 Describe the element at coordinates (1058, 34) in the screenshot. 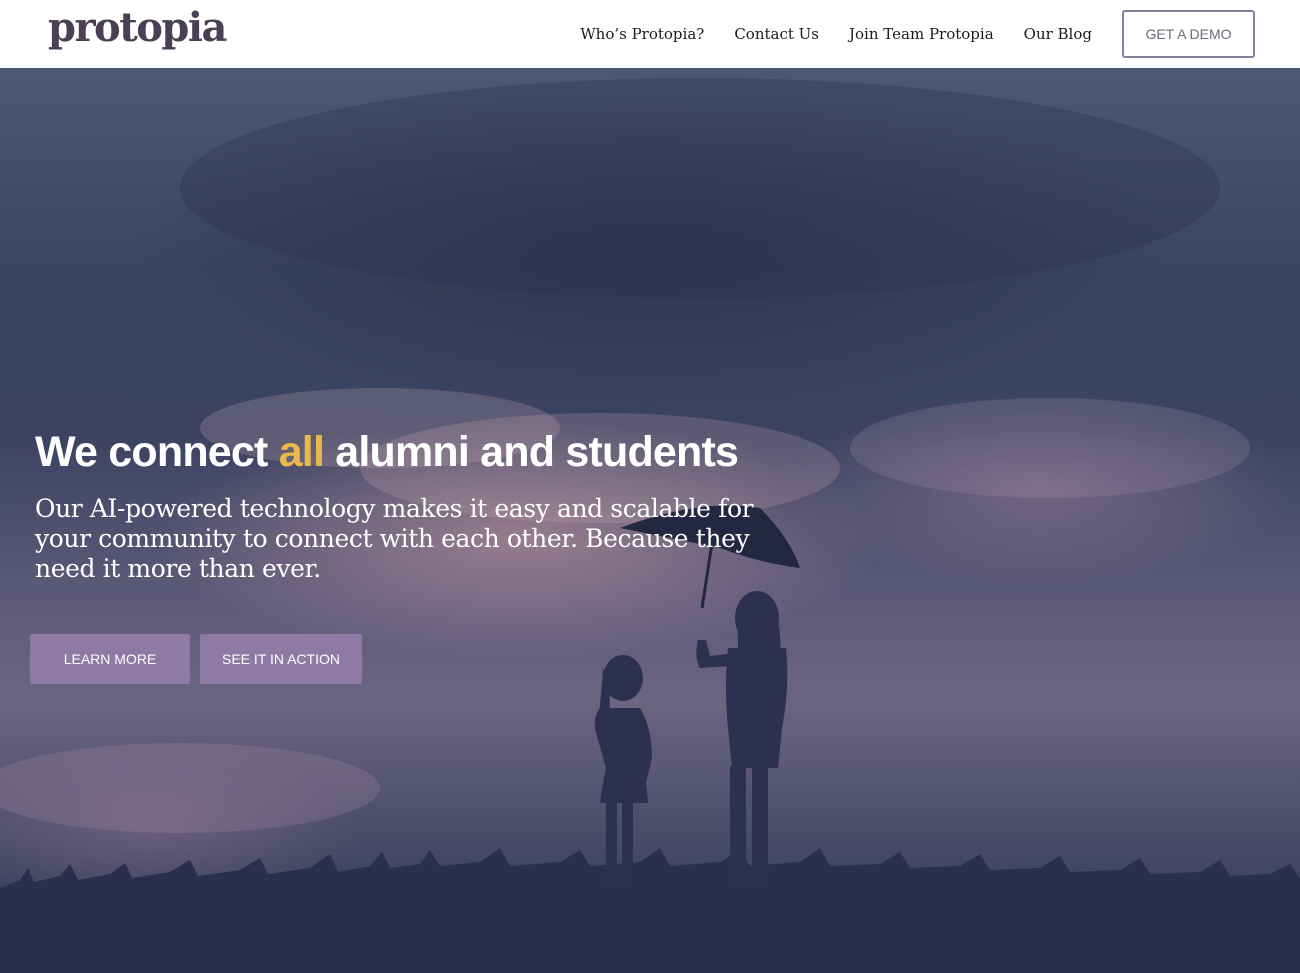

I see `nav-item-our-blog: Our Blog` at that location.